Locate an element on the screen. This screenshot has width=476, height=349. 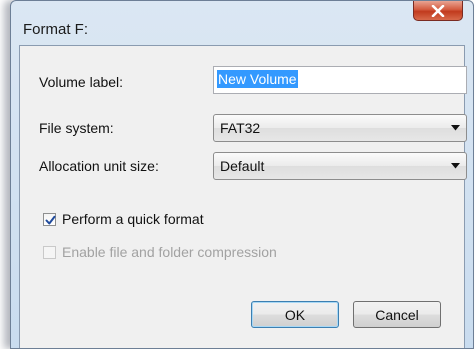
ok-button: OK is located at coordinates (295, 314).